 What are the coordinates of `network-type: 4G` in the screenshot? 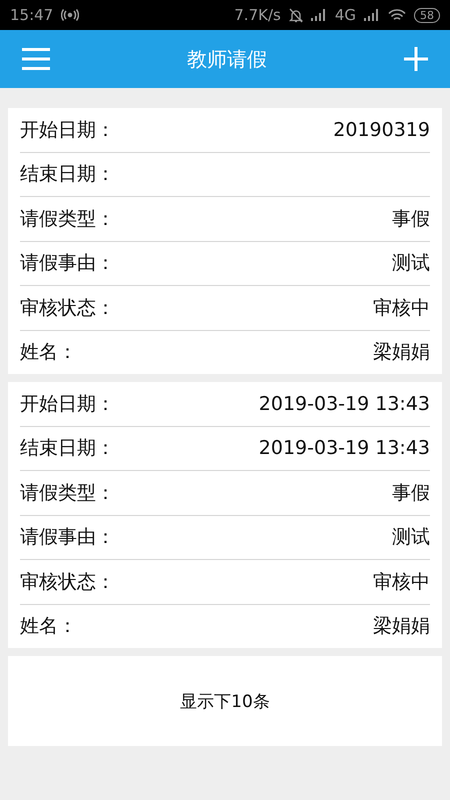 It's located at (345, 15).